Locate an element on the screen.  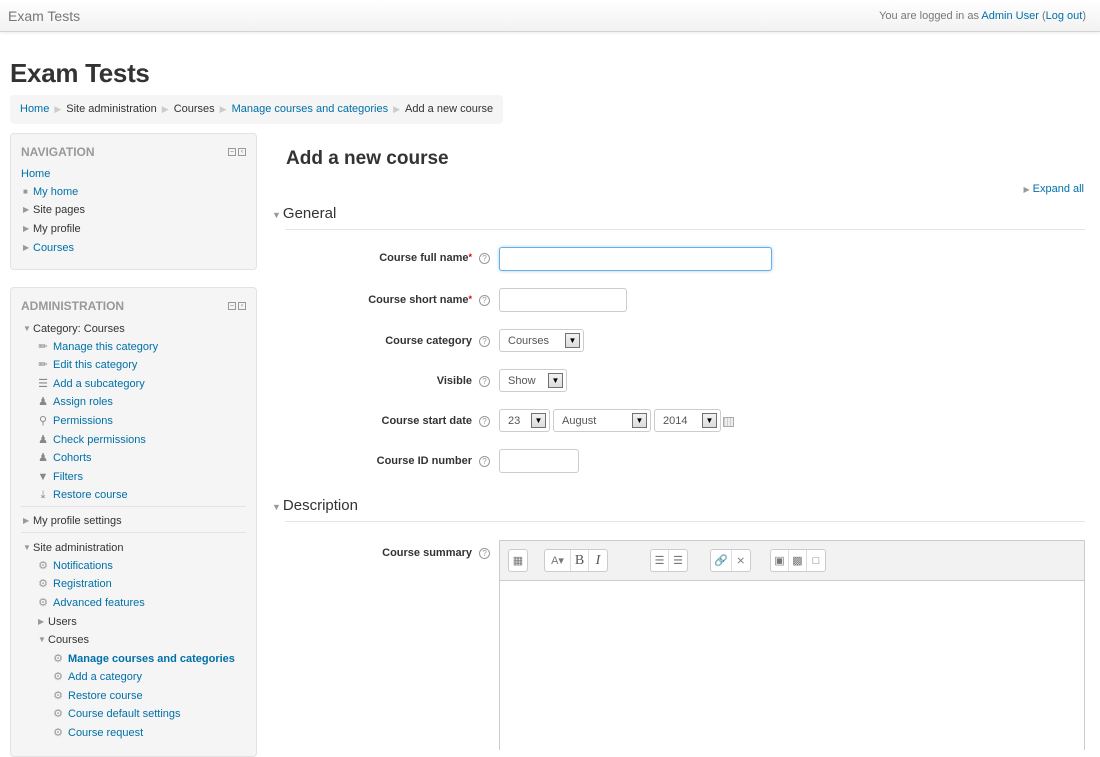
admin-item-add-subcategory: ☰ Add a subcategory is located at coordinates (90, 384).